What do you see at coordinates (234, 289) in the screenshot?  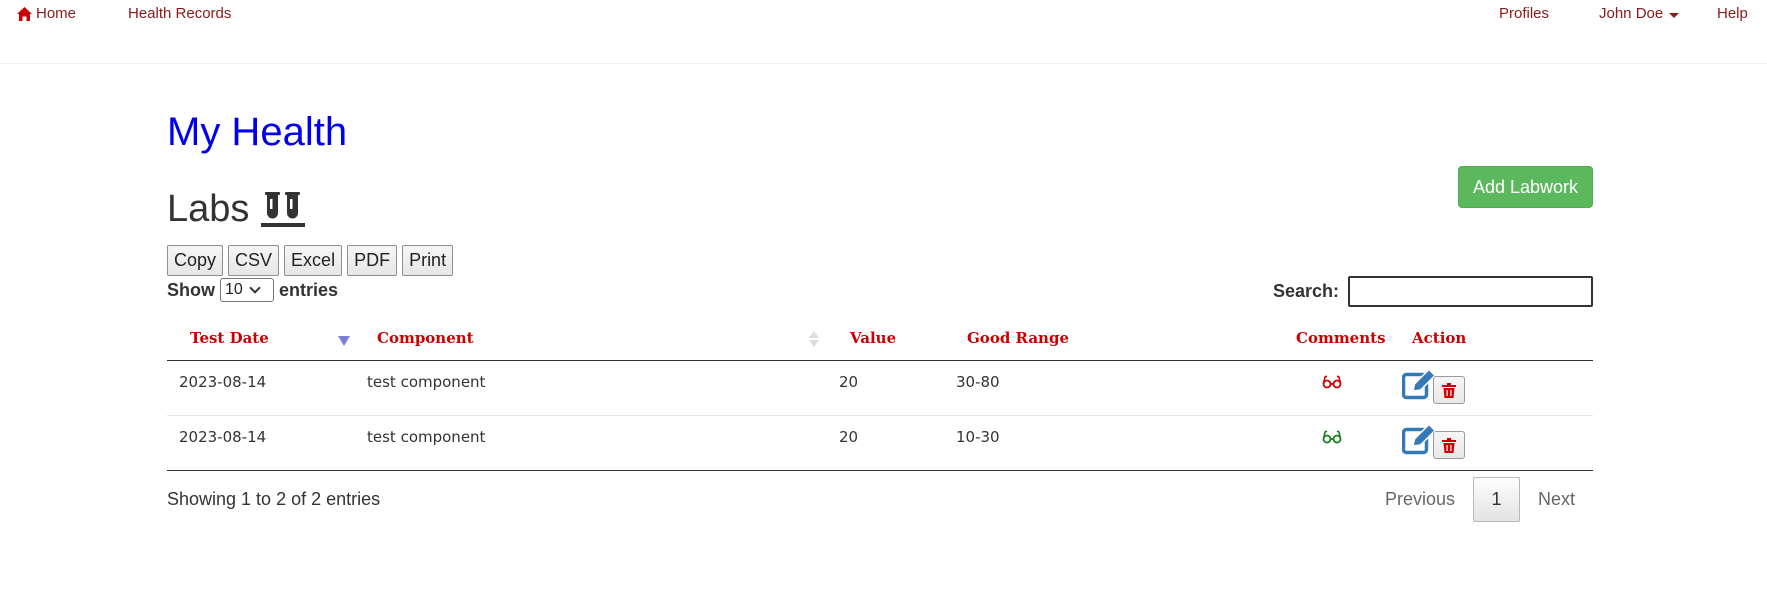 I see `entries-select-value: 10` at bounding box center [234, 289].